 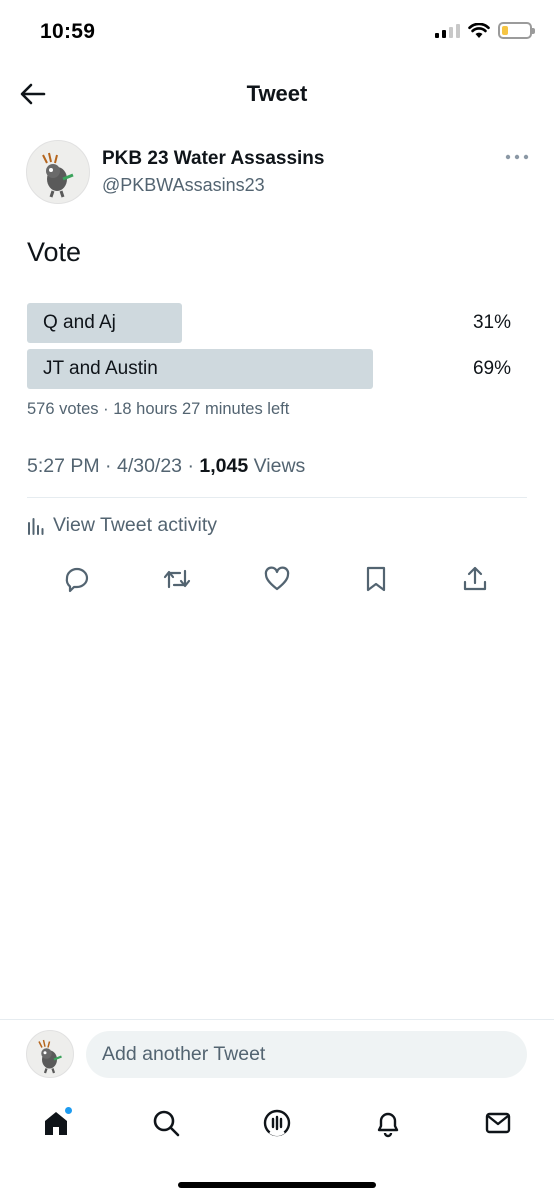 I want to click on reply-button, so click(x=77, y=579).